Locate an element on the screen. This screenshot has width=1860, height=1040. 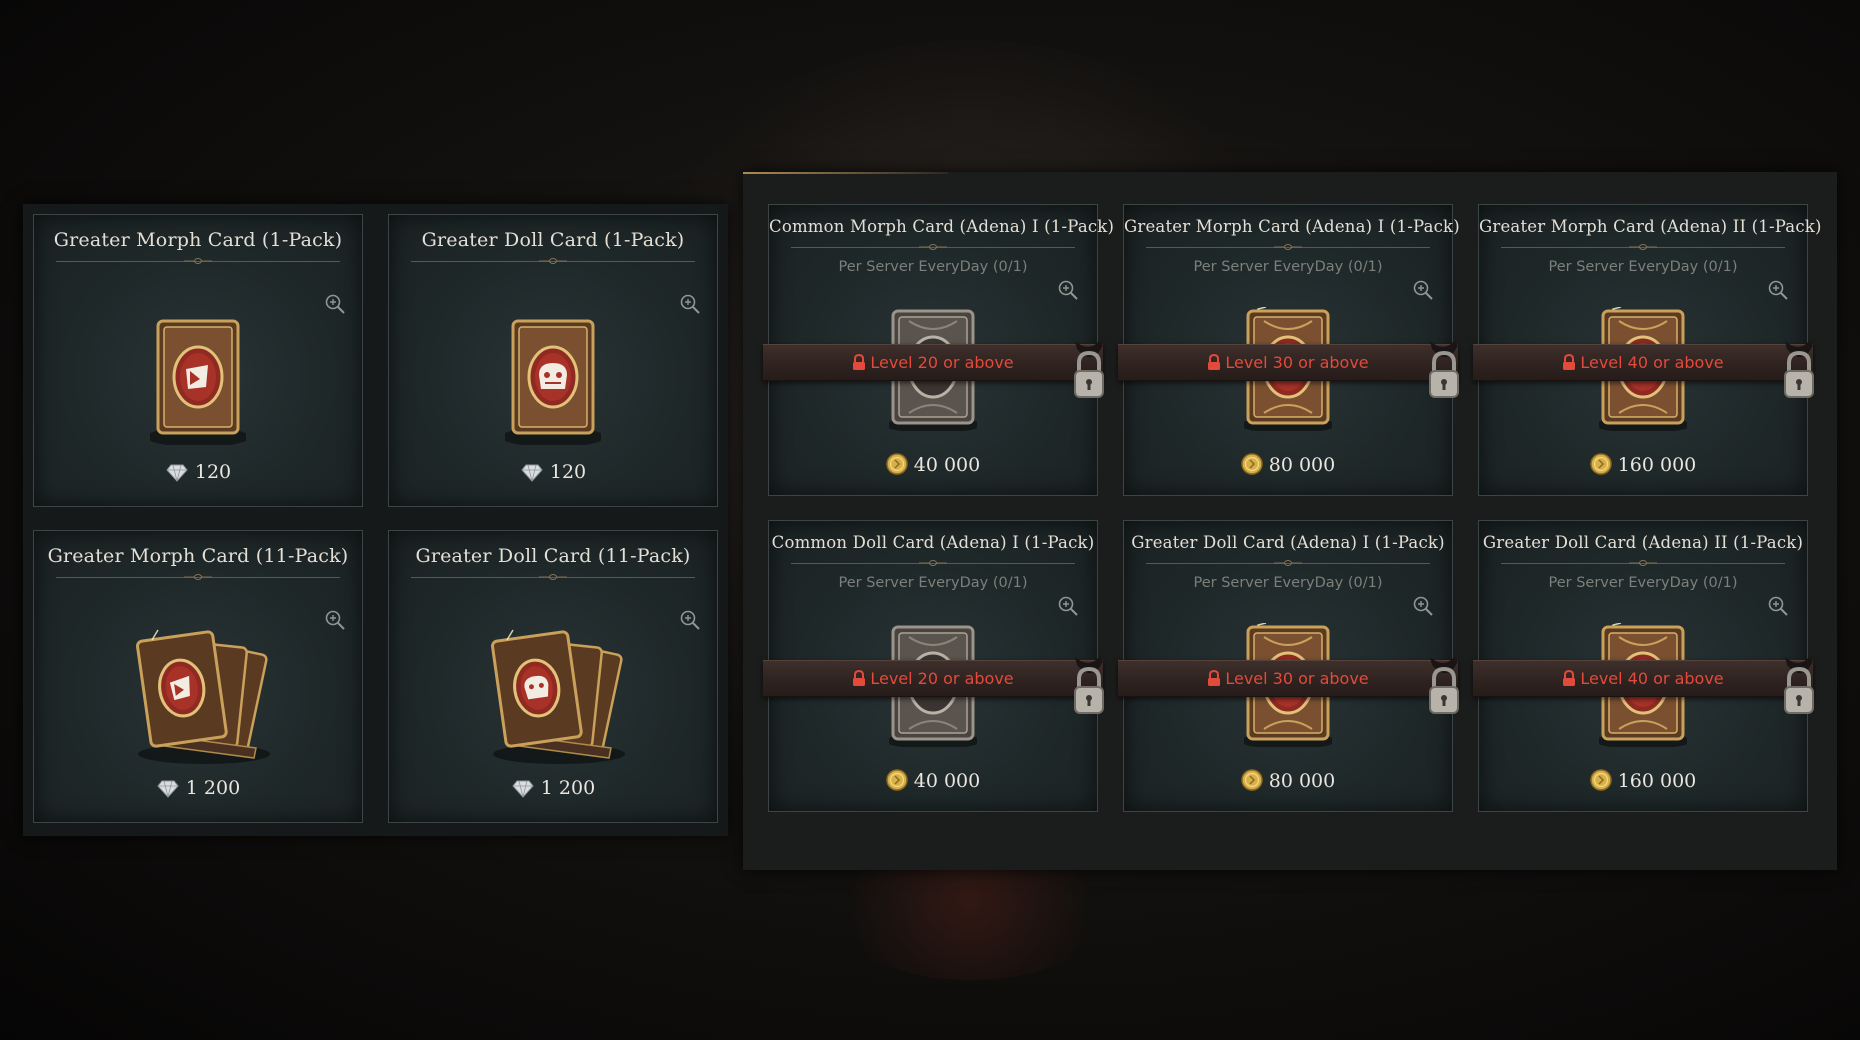
item-title: Common Morph Card (Adena) I (1-Pack) is located at coordinates (942, 226).